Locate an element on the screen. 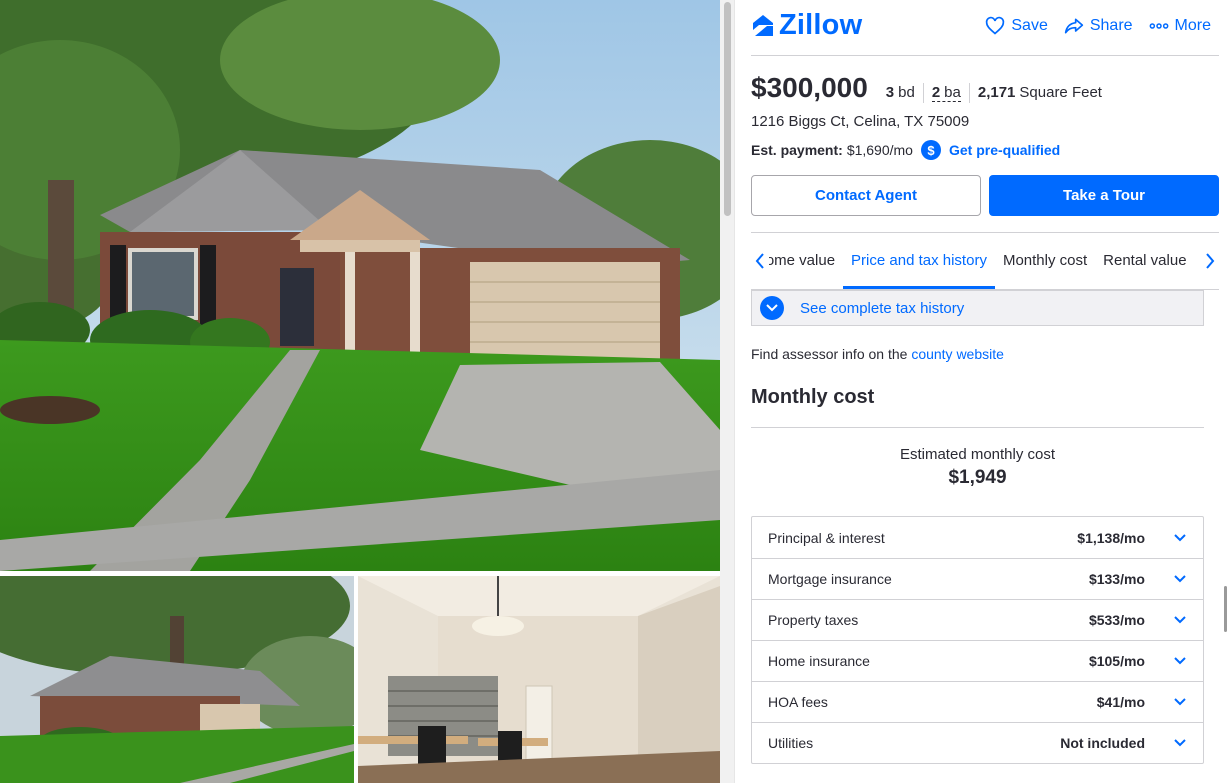 This screenshot has height=783, width=1227. baths-tooltip-trigger: 2 ba is located at coordinates (946, 93).